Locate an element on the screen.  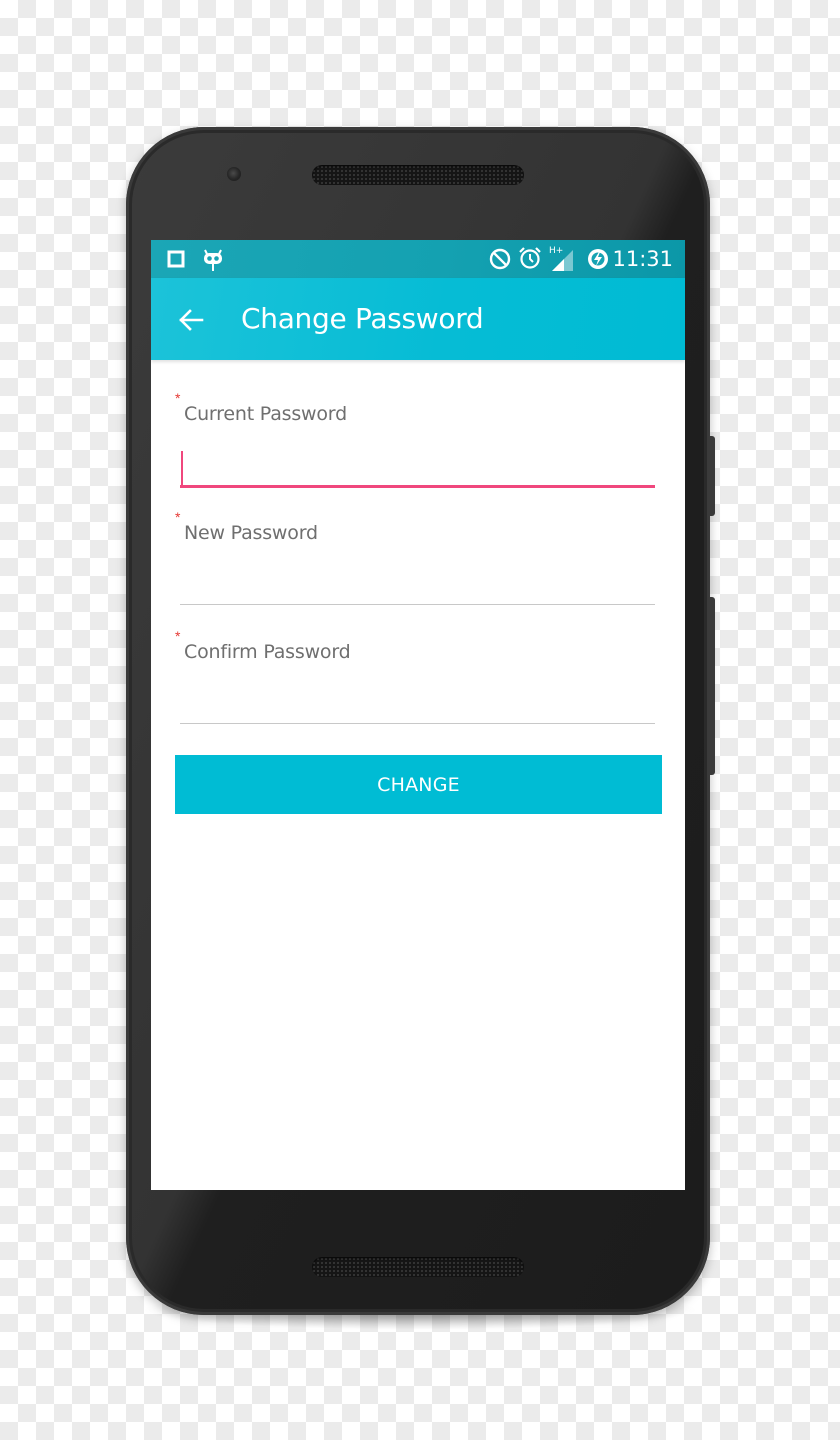
do-not-disturb-icon is located at coordinates (500, 261).